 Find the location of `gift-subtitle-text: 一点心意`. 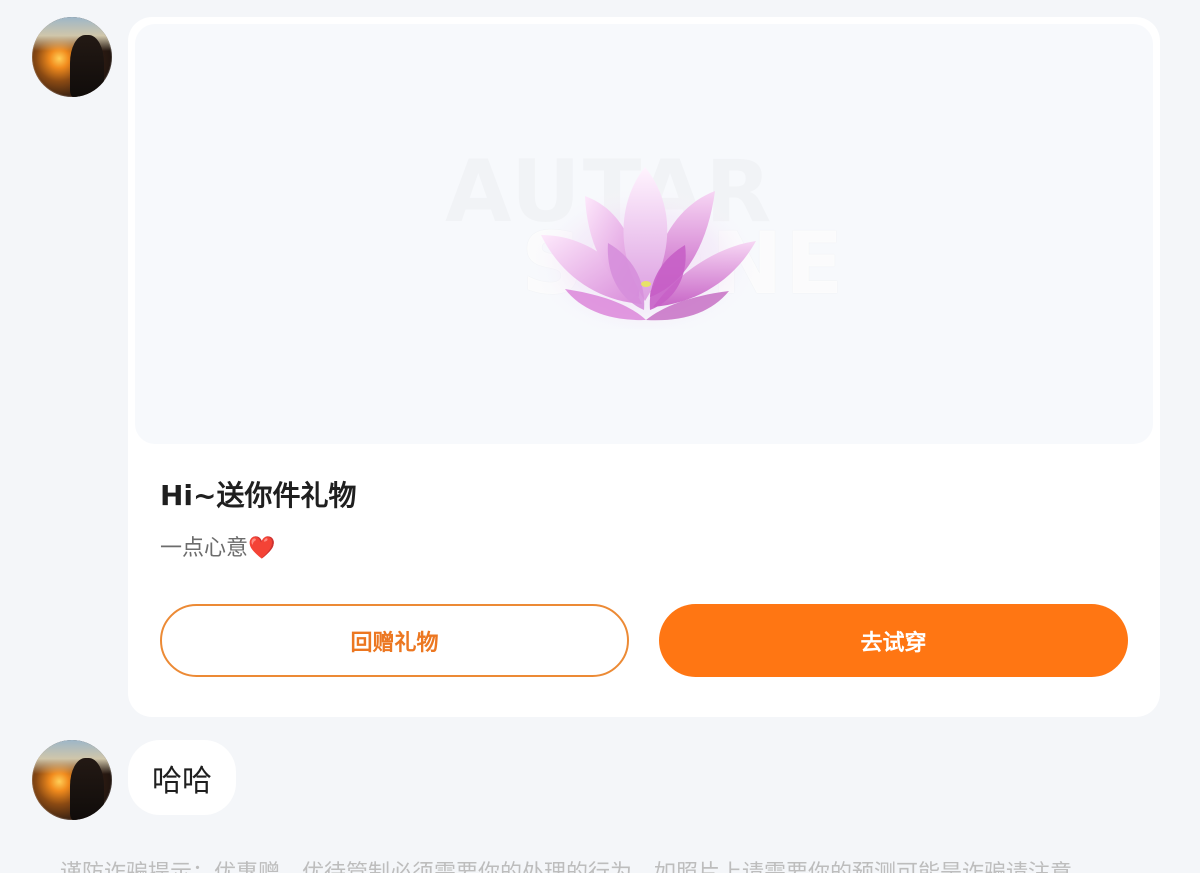

gift-subtitle-text: 一点心意 is located at coordinates (204, 548).